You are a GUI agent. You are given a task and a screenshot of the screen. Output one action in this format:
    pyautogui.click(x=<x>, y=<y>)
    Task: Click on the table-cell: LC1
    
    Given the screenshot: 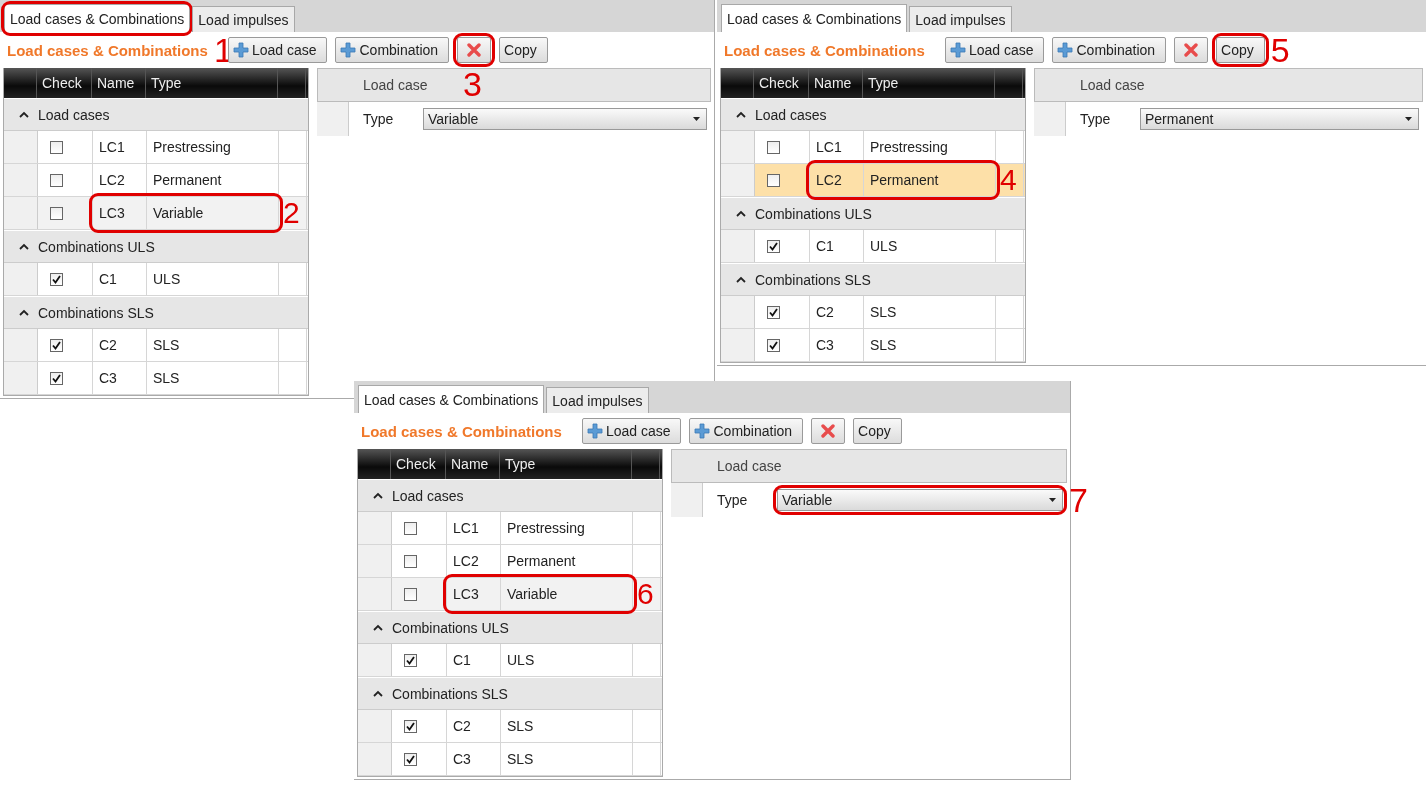 What is the action you would take?
    pyautogui.click(x=837, y=147)
    